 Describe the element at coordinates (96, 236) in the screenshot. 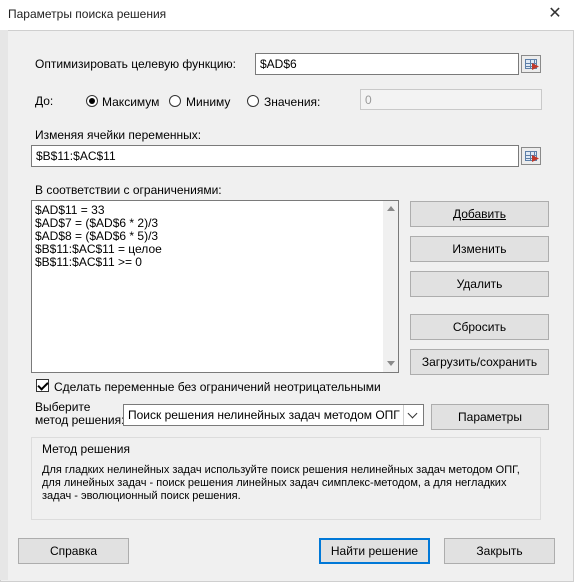

I see `constraint-item: $AD$8 = ($AD$6 * 5)/3` at that location.